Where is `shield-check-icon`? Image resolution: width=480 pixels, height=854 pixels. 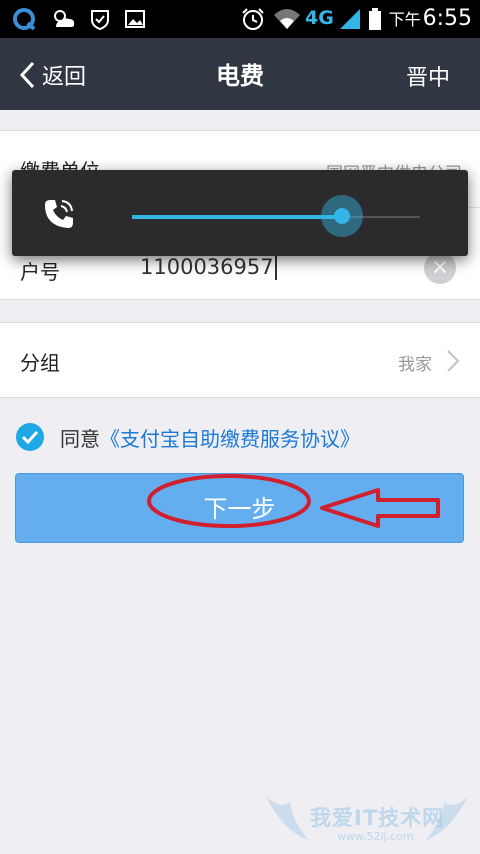
shield-check-icon is located at coordinates (100, 20).